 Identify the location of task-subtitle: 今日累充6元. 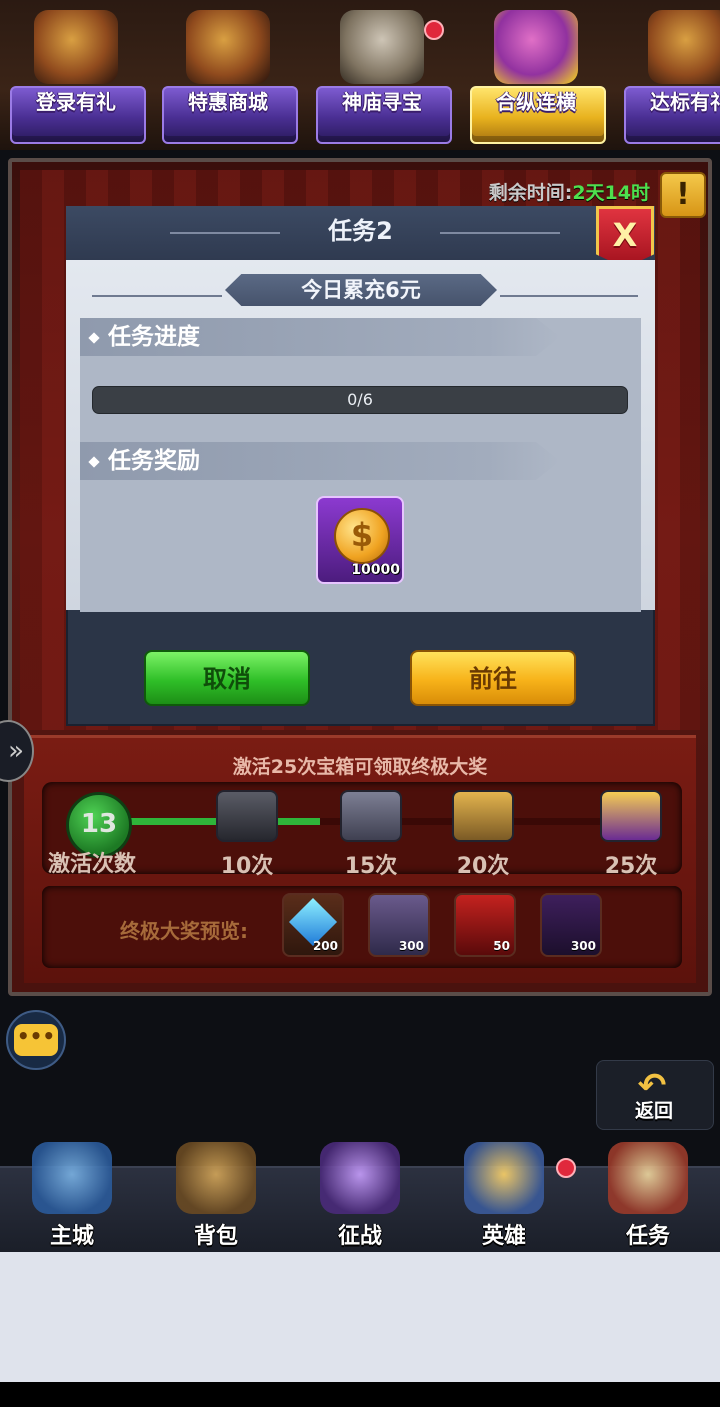
(361, 290).